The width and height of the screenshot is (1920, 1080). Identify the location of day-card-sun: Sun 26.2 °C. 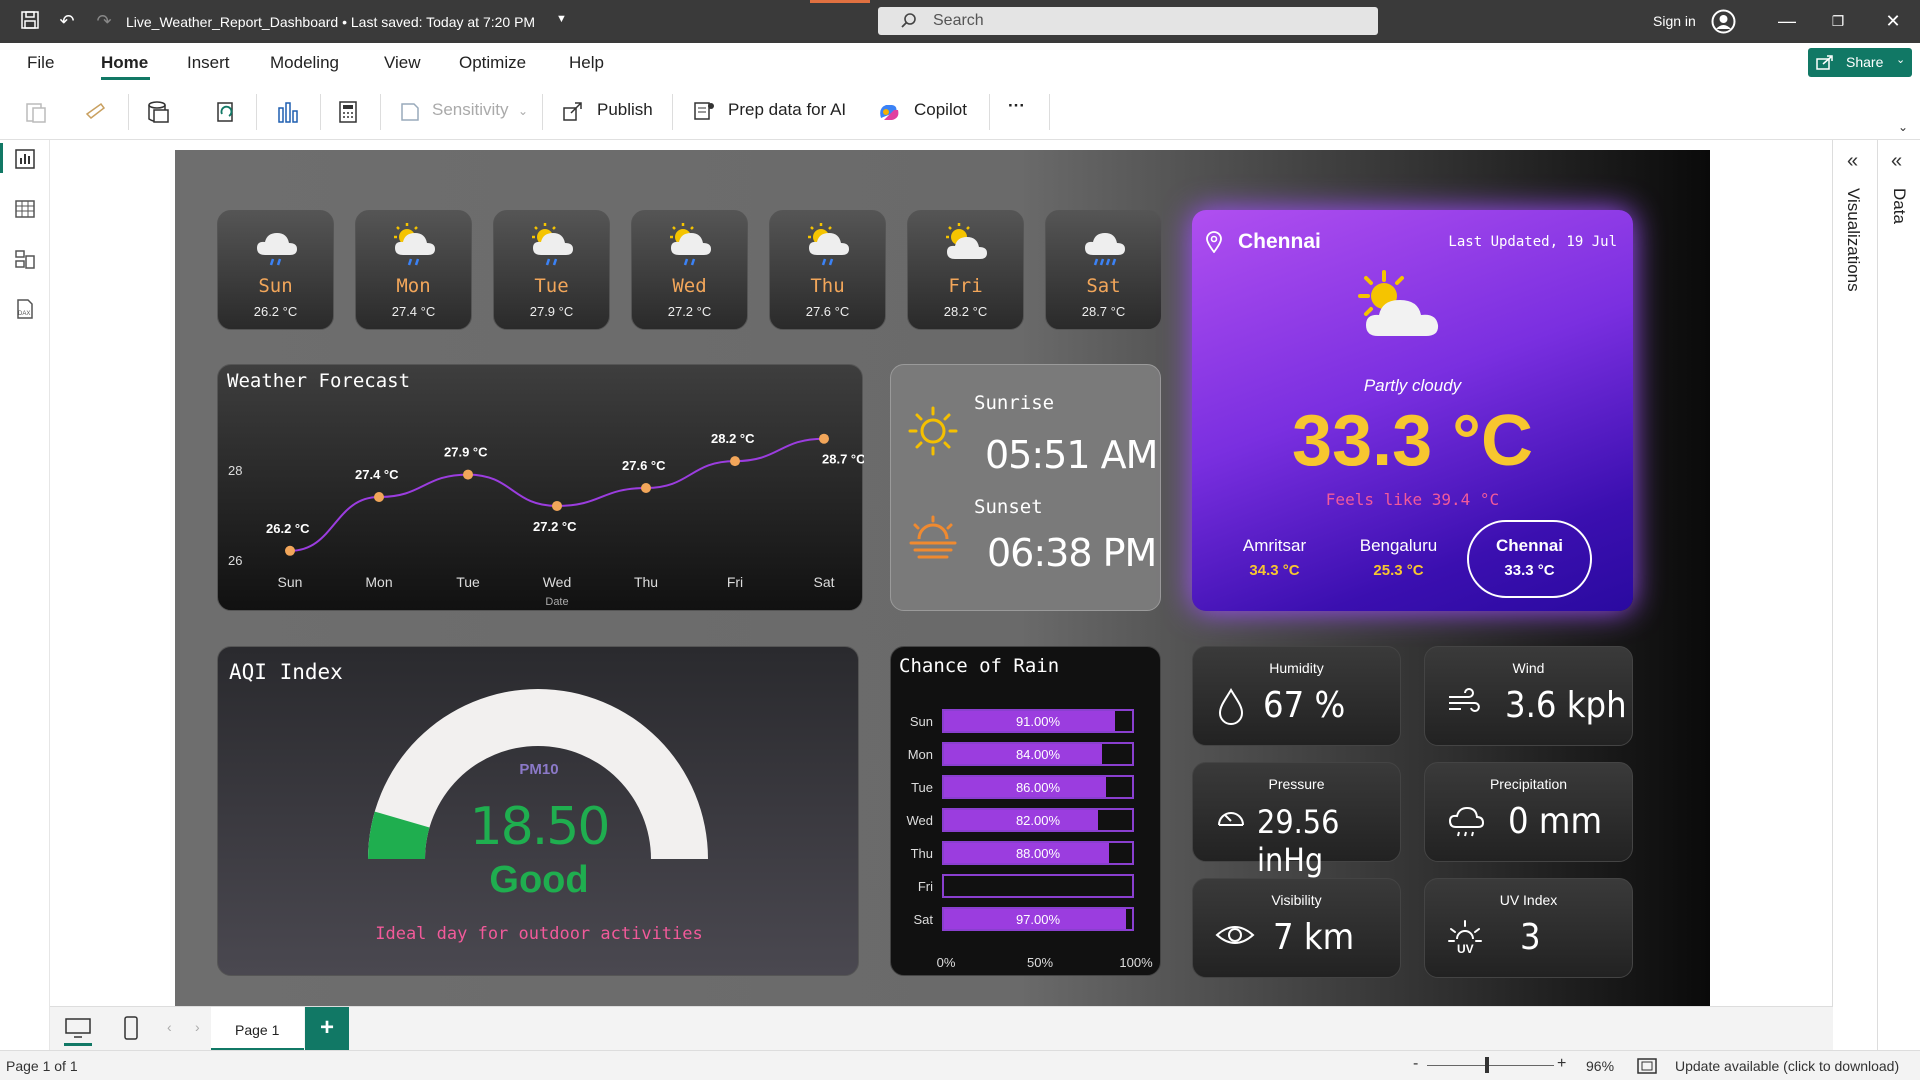
(275, 270).